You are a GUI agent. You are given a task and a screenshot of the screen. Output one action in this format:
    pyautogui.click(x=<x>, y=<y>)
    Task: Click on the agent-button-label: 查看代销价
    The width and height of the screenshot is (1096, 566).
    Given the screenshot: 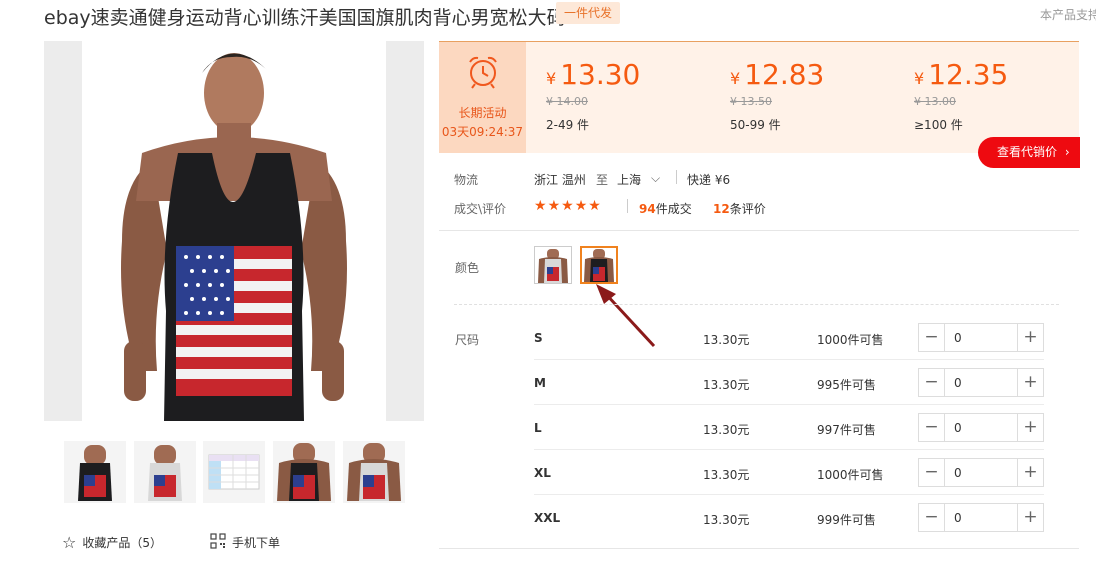 What is the action you would take?
    pyautogui.click(x=1027, y=152)
    